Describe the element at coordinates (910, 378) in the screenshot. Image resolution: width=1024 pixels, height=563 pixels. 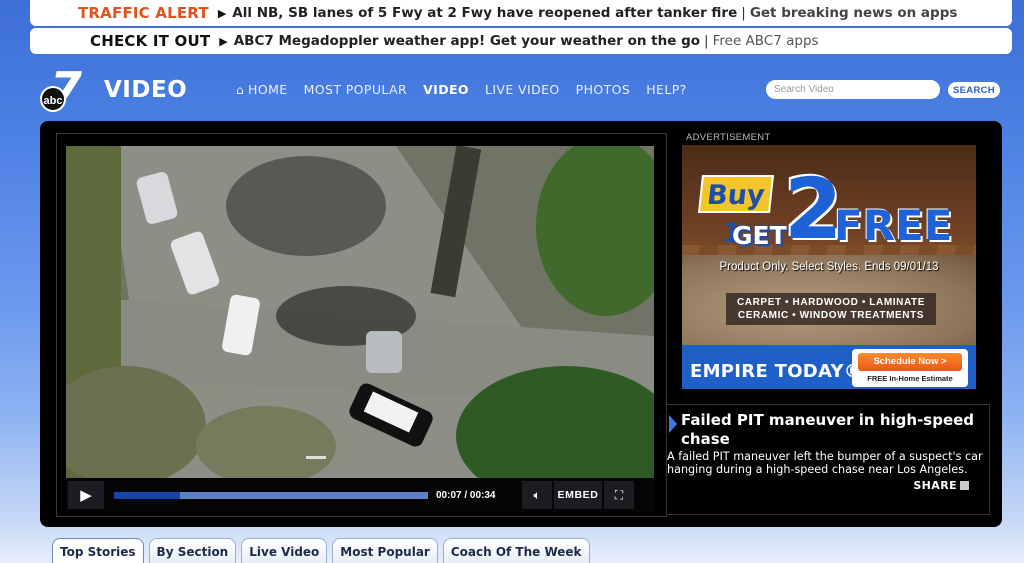
I see `ad-cta-subtext: FREE In-Home Estimate` at that location.